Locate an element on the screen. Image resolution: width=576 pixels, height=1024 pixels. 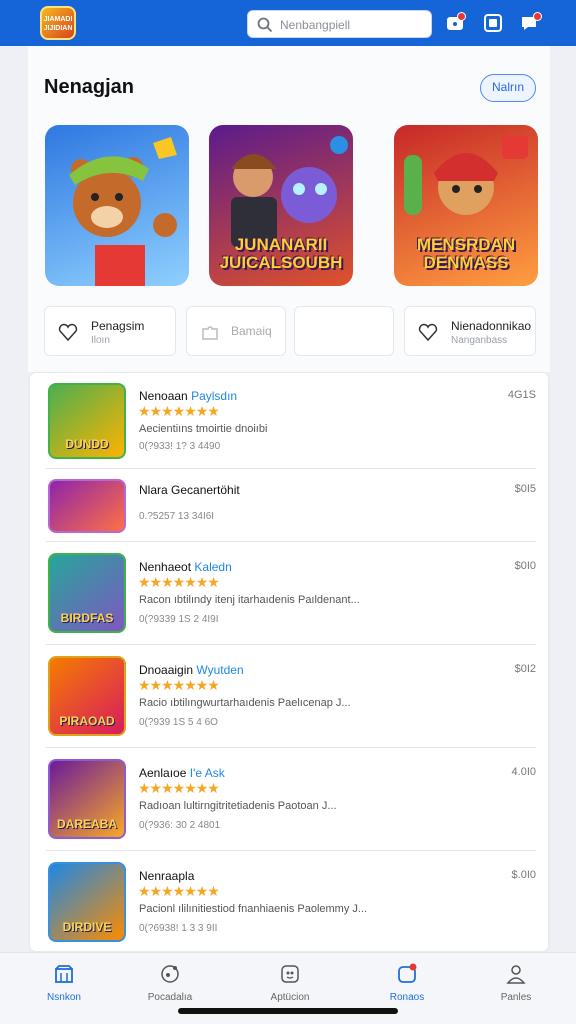
list-item-thumbnail: DAREABA is located at coordinates (87, 799).